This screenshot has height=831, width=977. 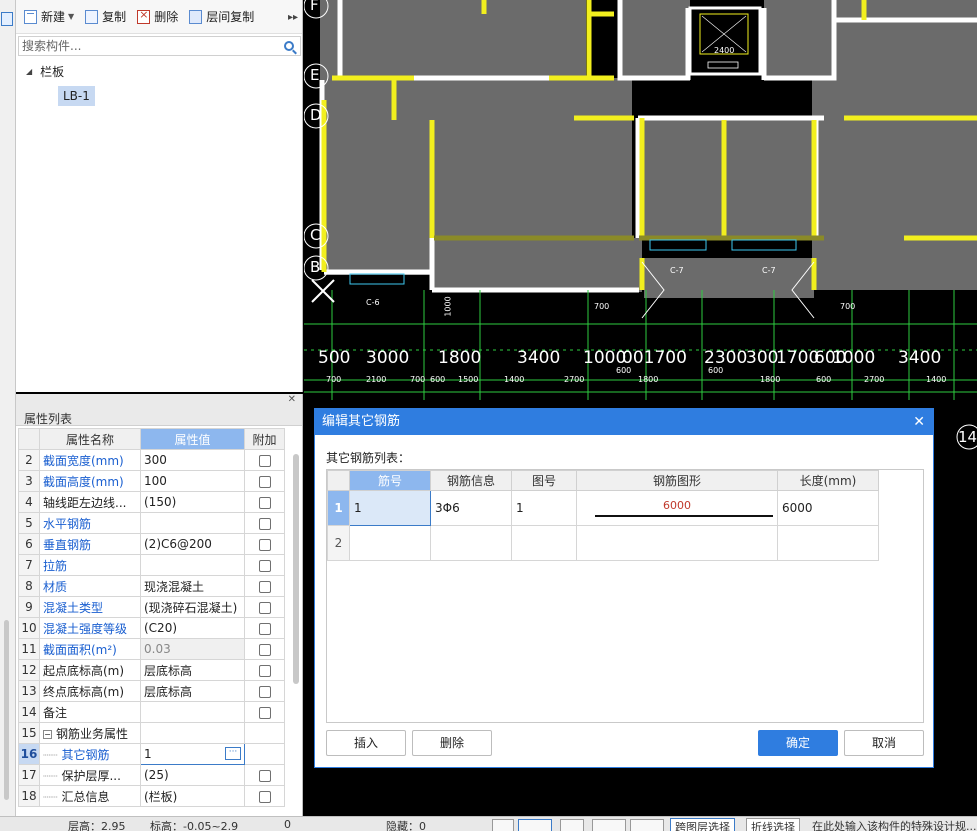 What do you see at coordinates (29, 565) in the screenshot?
I see `row-number: 7` at bounding box center [29, 565].